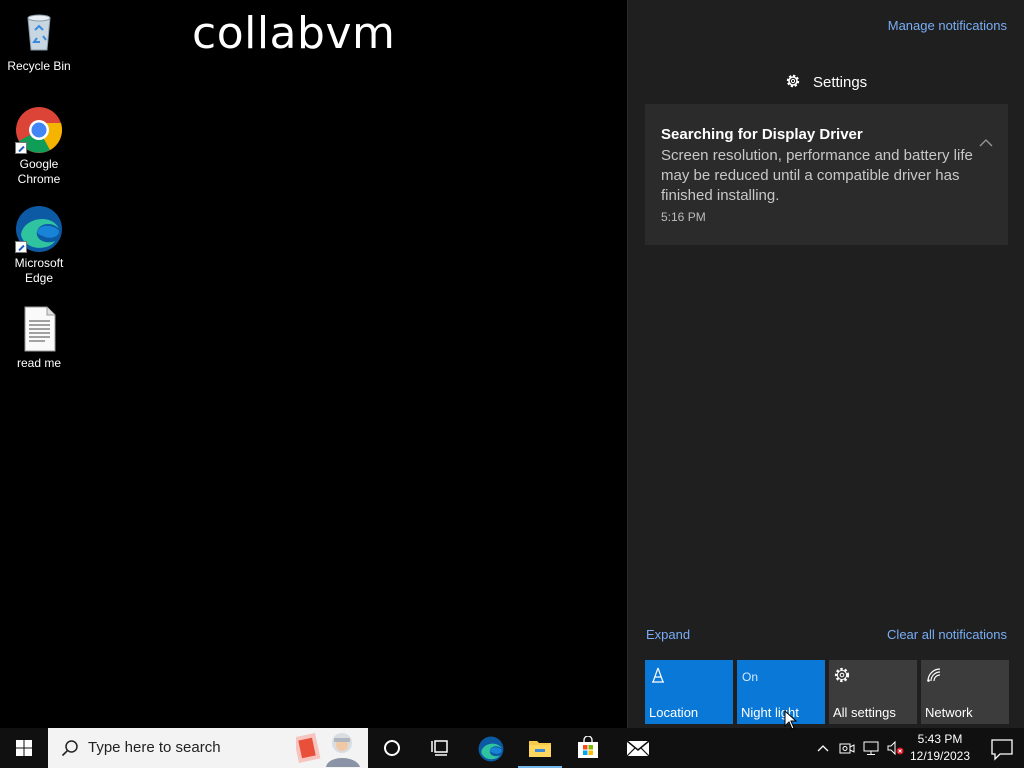 Image resolution: width=1024 pixels, height=768 pixels. I want to click on taskbar-edge, so click(490, 748).